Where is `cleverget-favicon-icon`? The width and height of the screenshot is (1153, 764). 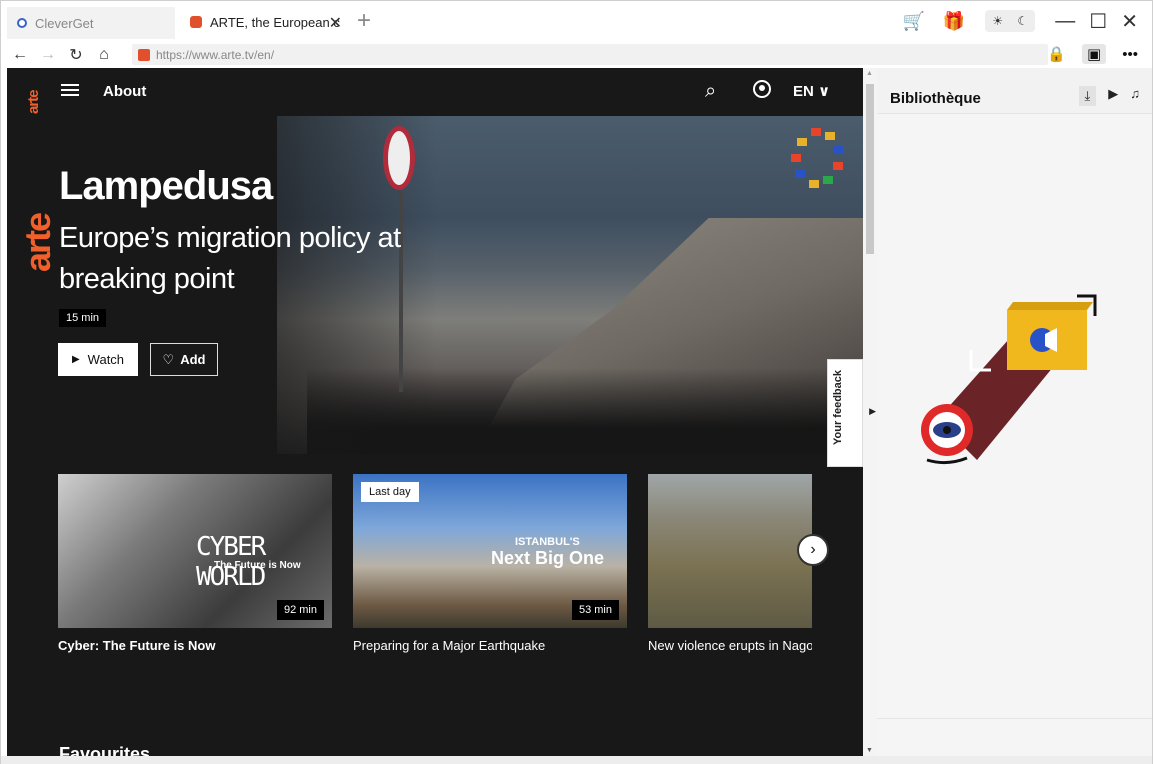 cleverget-favicon-icon is located at coordinates (22, 23).